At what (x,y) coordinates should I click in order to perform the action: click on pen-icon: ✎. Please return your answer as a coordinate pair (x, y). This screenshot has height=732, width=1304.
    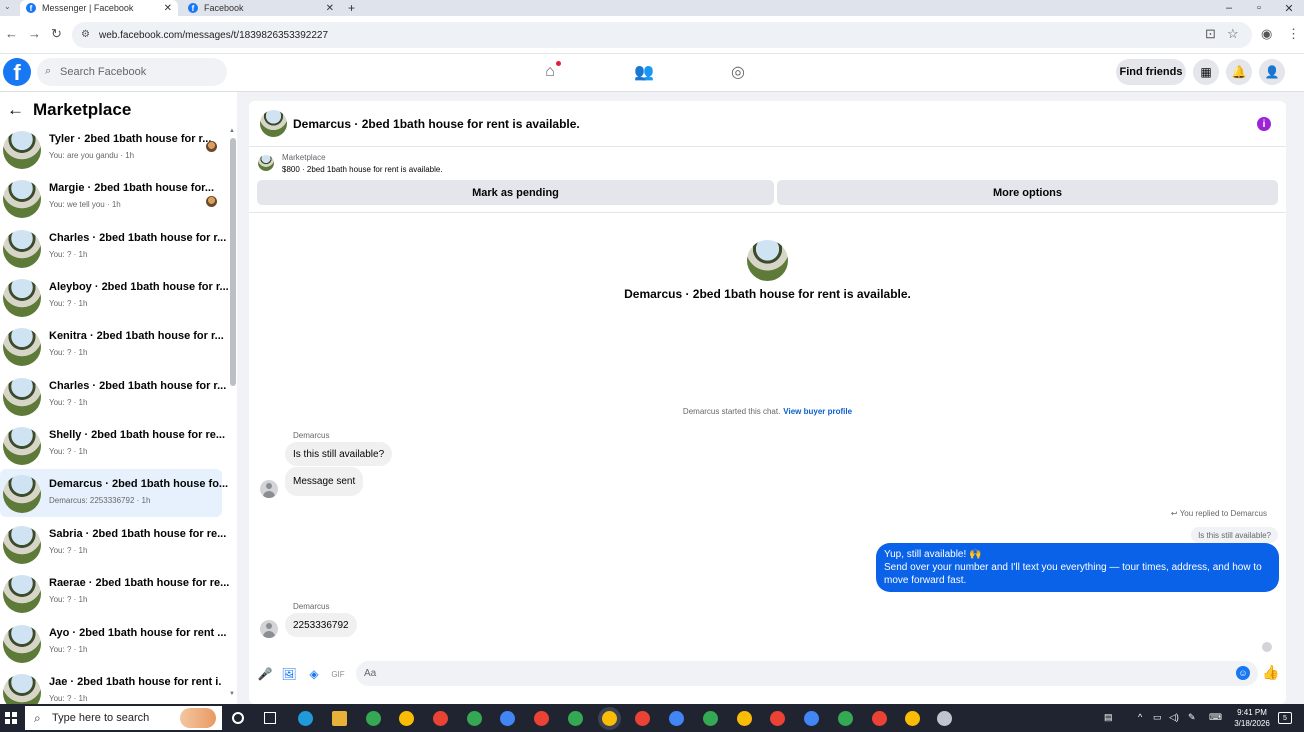
    Looking at the image, I should click on (1192, 717).